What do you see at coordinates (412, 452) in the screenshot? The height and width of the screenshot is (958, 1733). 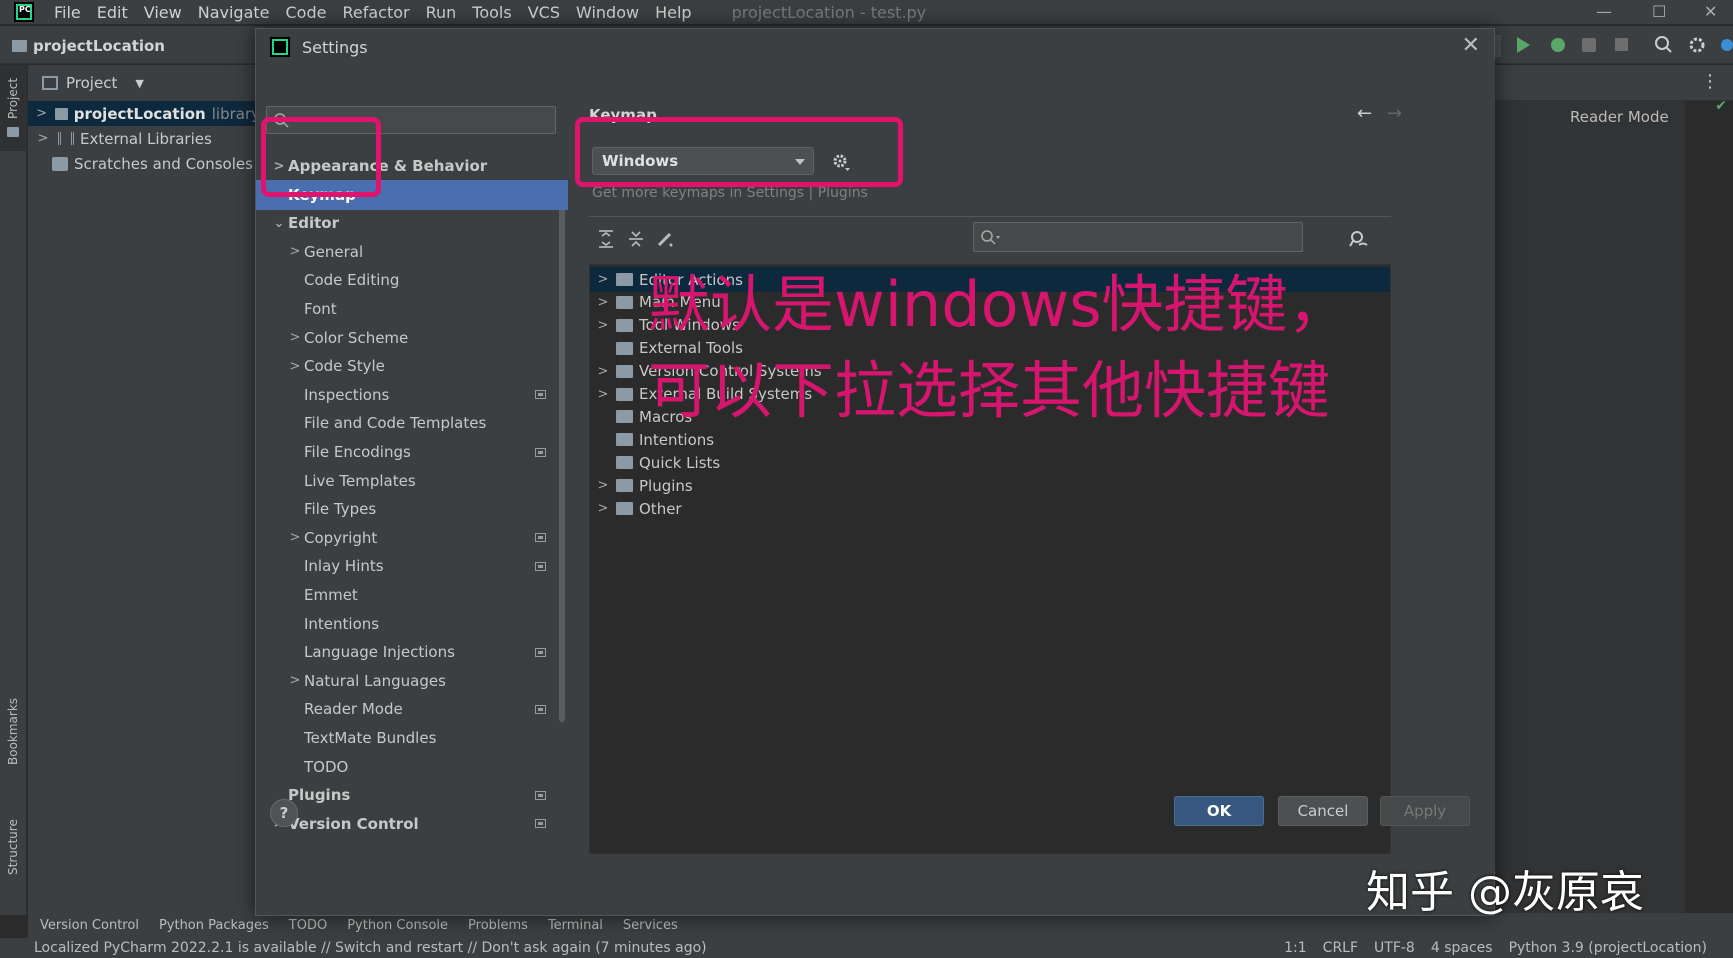 I see `sidebar-item-file-encodings: File Encodings` at bounding box center [412, 452].